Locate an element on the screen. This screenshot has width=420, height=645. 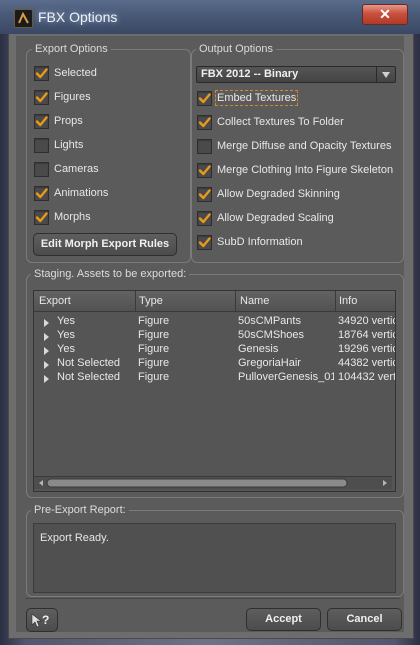
checkbox-merge-clothing-into-figure-skeleton is located at coordinates (204, 170).